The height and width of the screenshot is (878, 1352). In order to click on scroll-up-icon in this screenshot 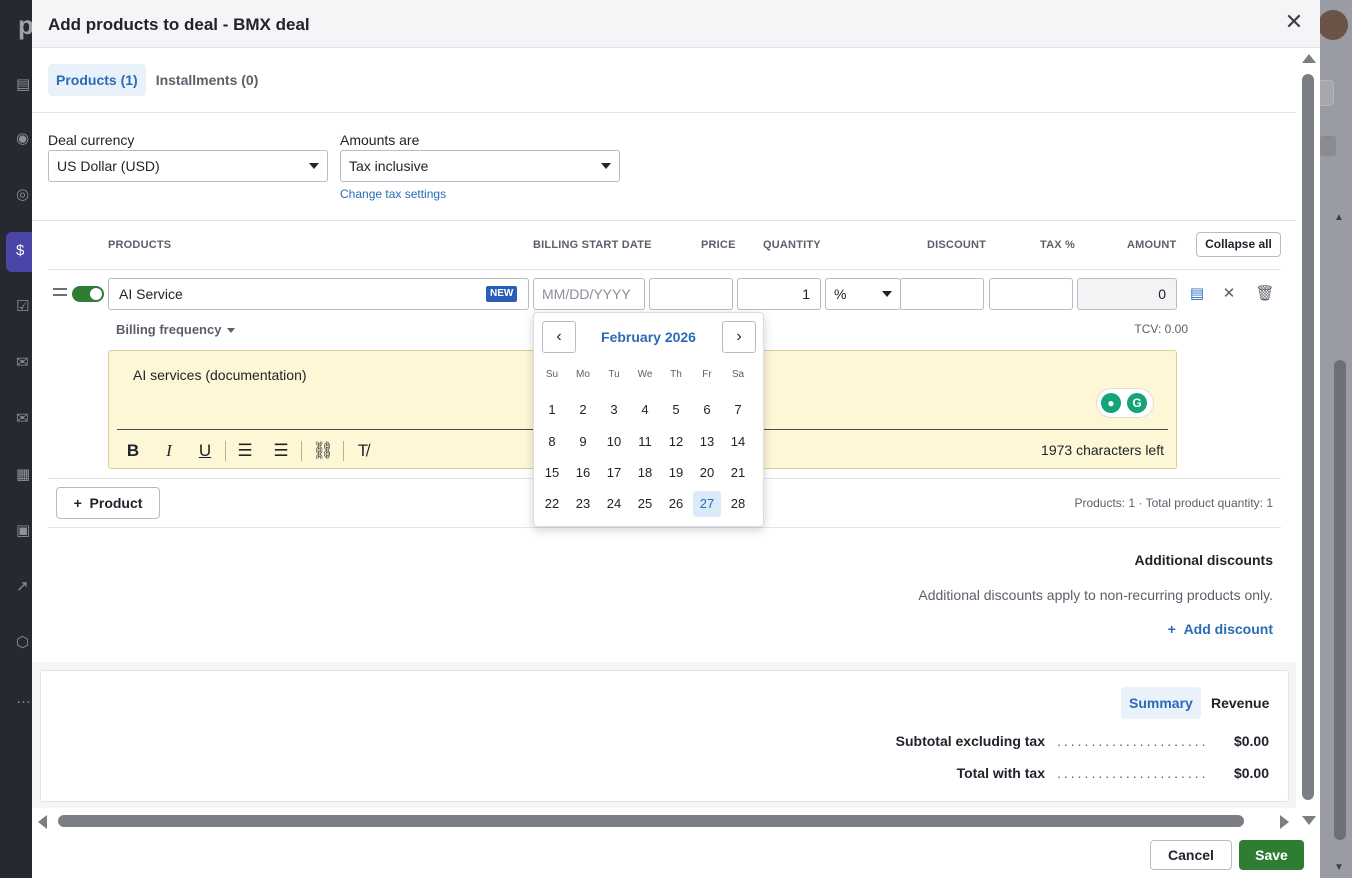, I will do `click(1309, 58)`.